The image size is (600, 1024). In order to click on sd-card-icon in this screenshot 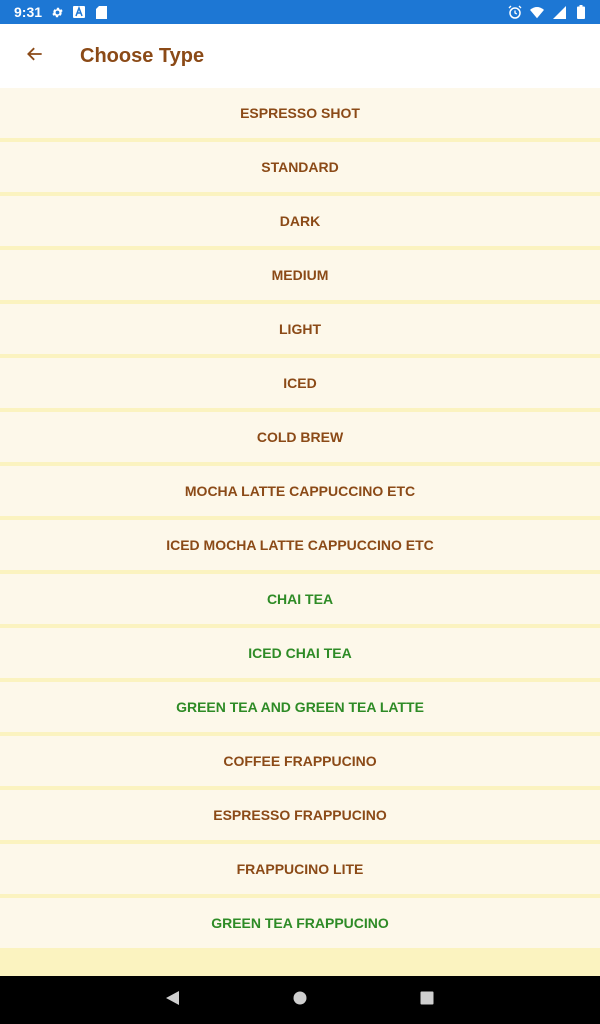, I will do `click(101, 12)`.